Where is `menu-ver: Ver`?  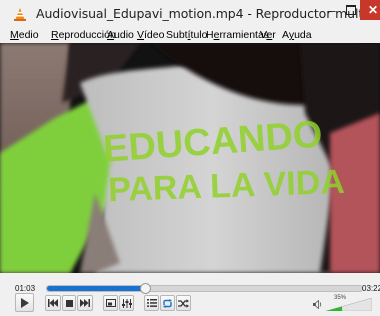 menu-ver: Ver is located at coordinates (268, 35).